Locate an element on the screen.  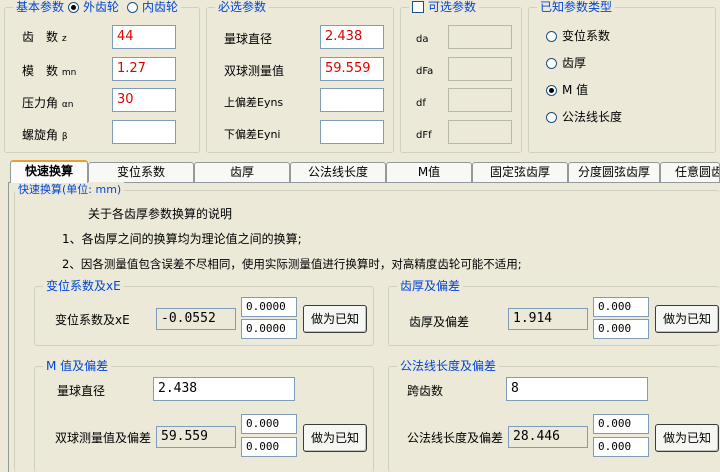
basic-params-title: 基本参数 外齿轮 内齿轮 is located at coordinates (97, 7).